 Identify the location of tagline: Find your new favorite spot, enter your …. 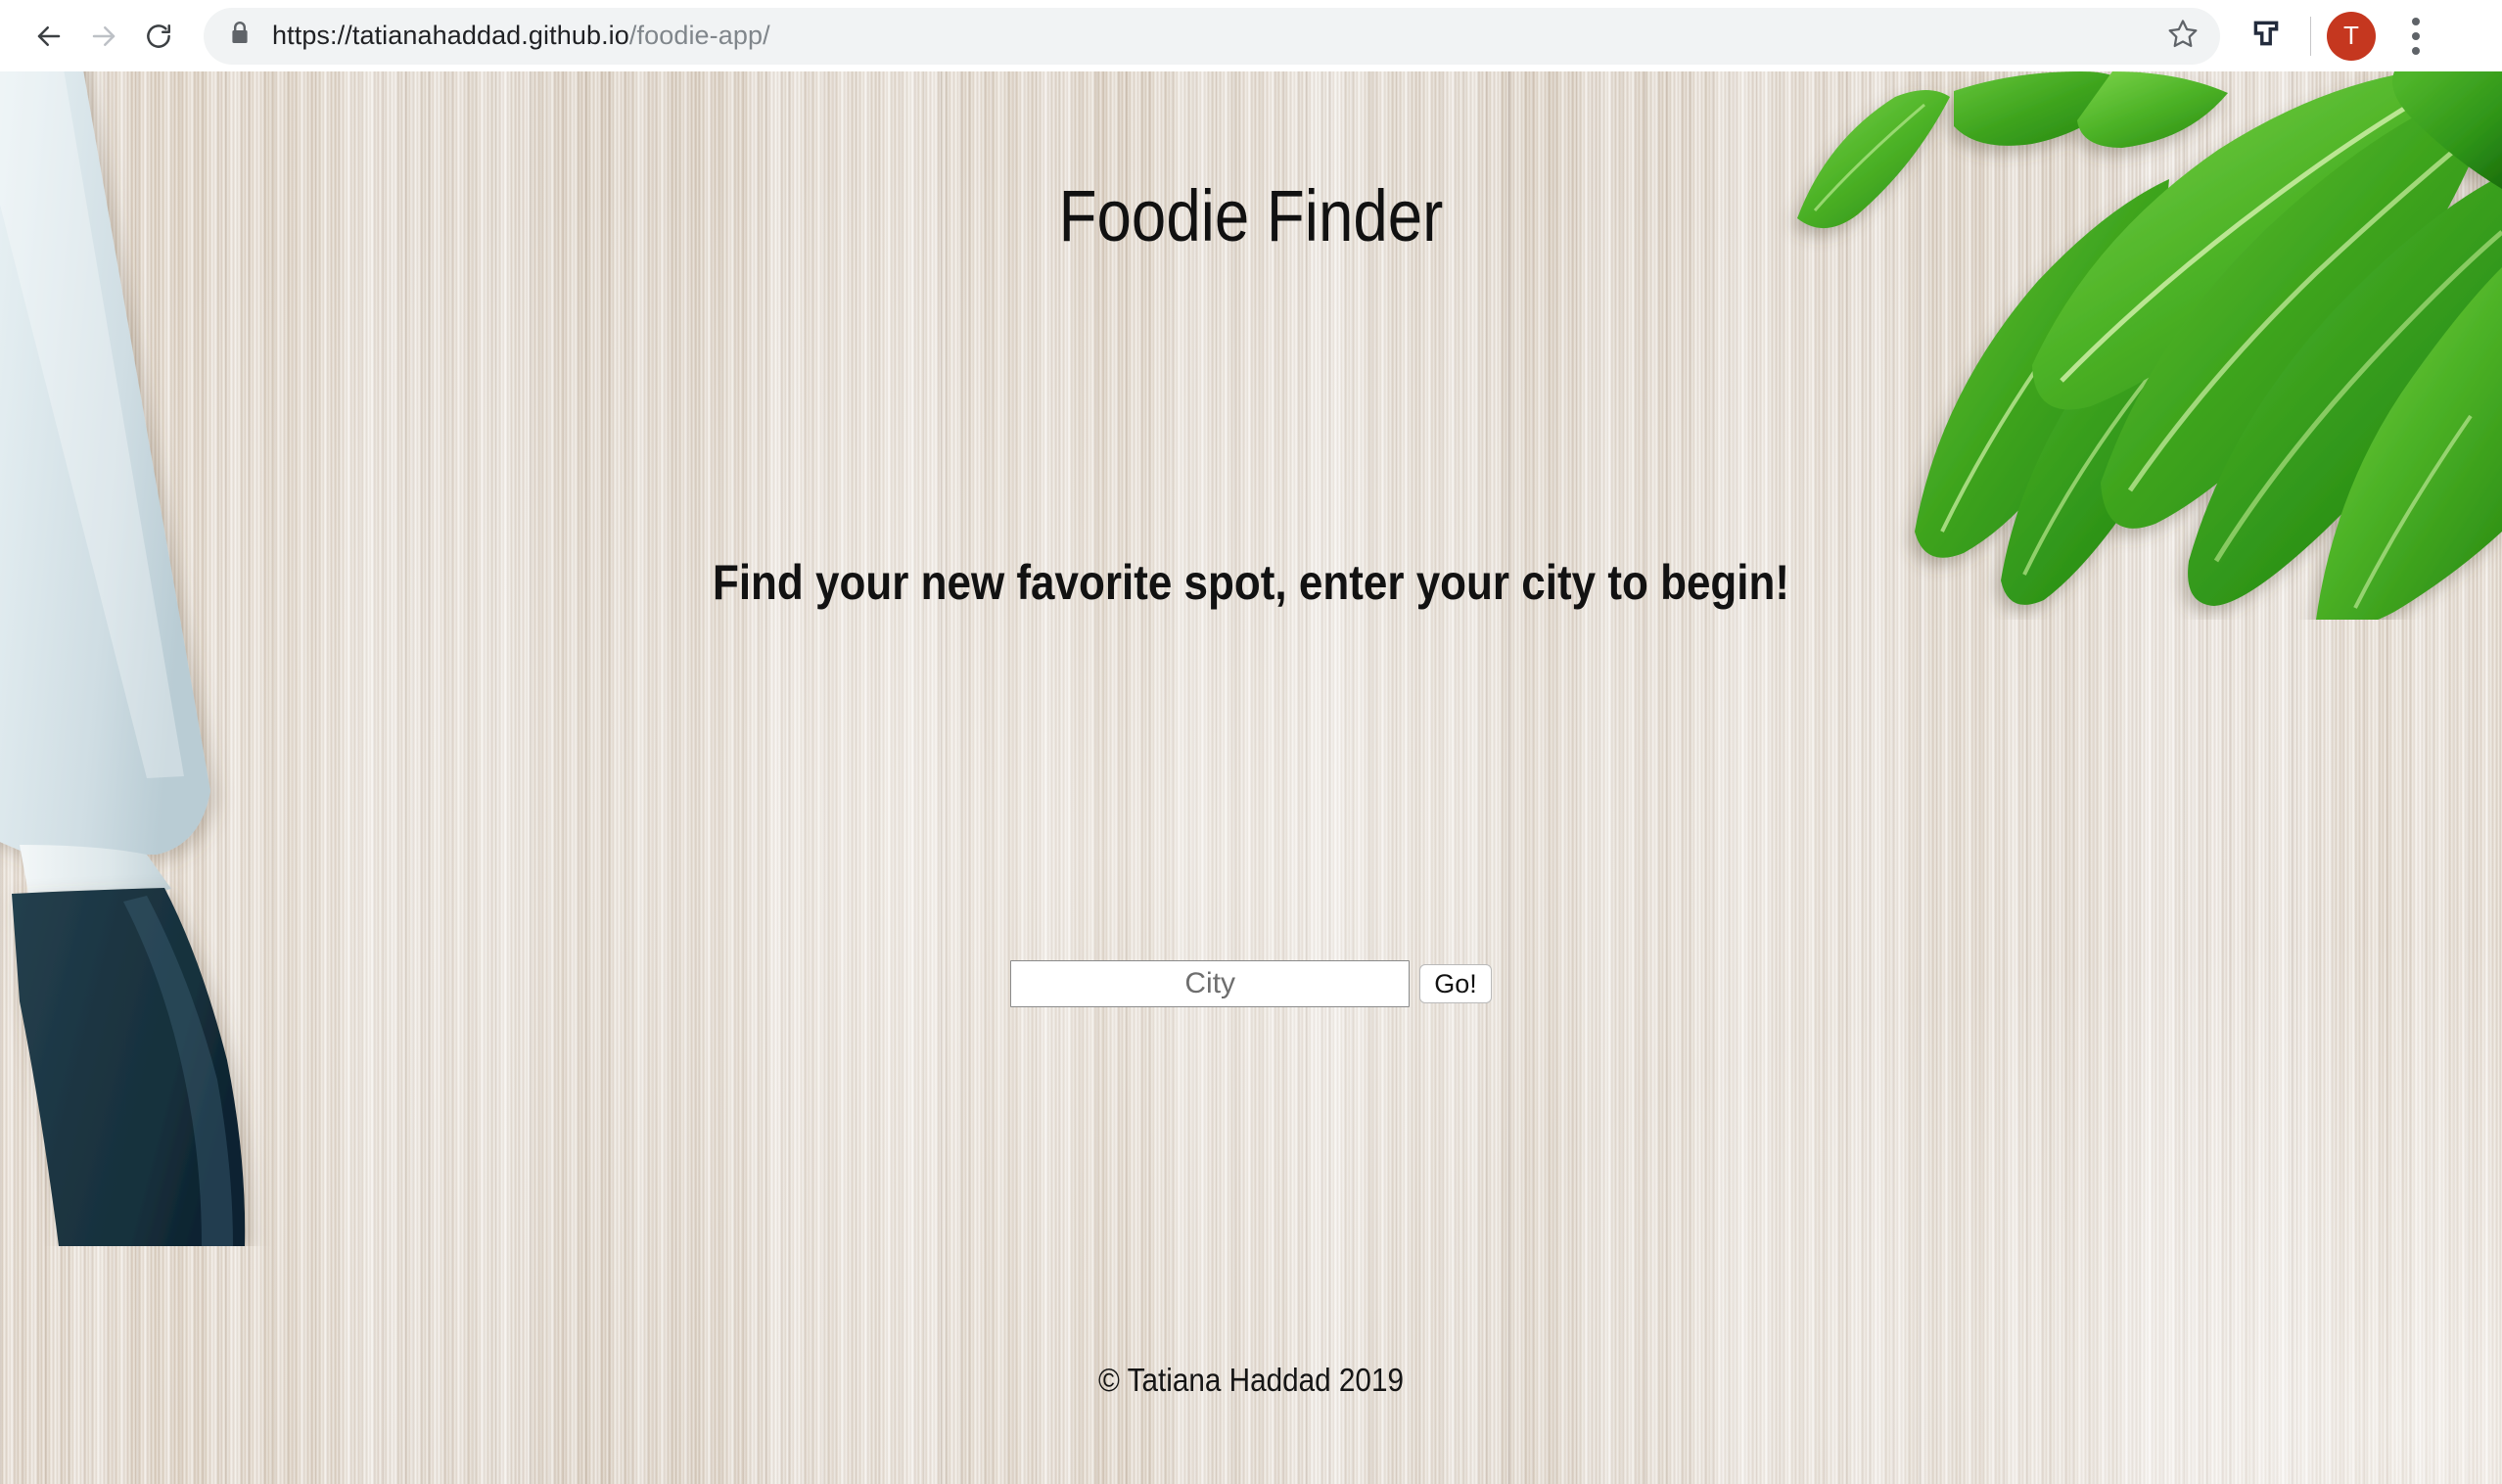
(1251, 582).